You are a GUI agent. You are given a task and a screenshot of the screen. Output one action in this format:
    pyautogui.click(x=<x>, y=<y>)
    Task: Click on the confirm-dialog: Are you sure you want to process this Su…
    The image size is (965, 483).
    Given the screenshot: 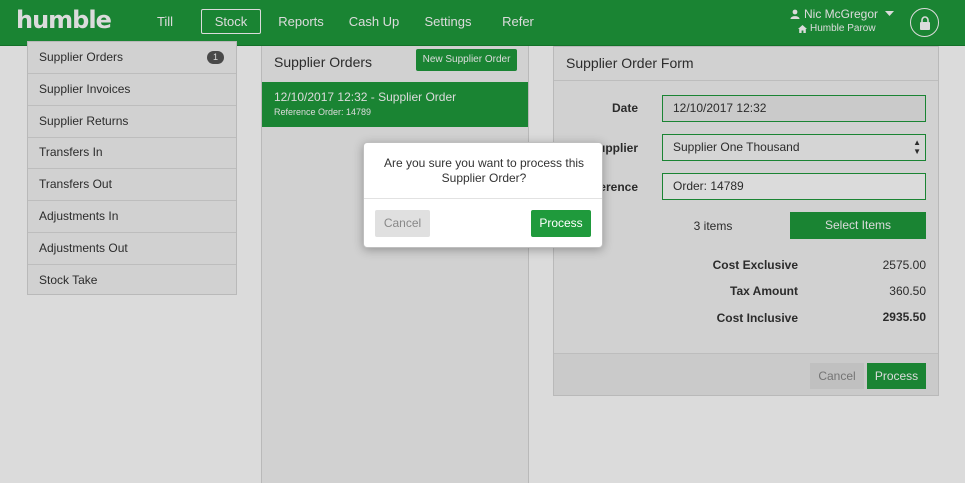 What is the action you would take?
    pyautogui.click(x=483, y=195)
    